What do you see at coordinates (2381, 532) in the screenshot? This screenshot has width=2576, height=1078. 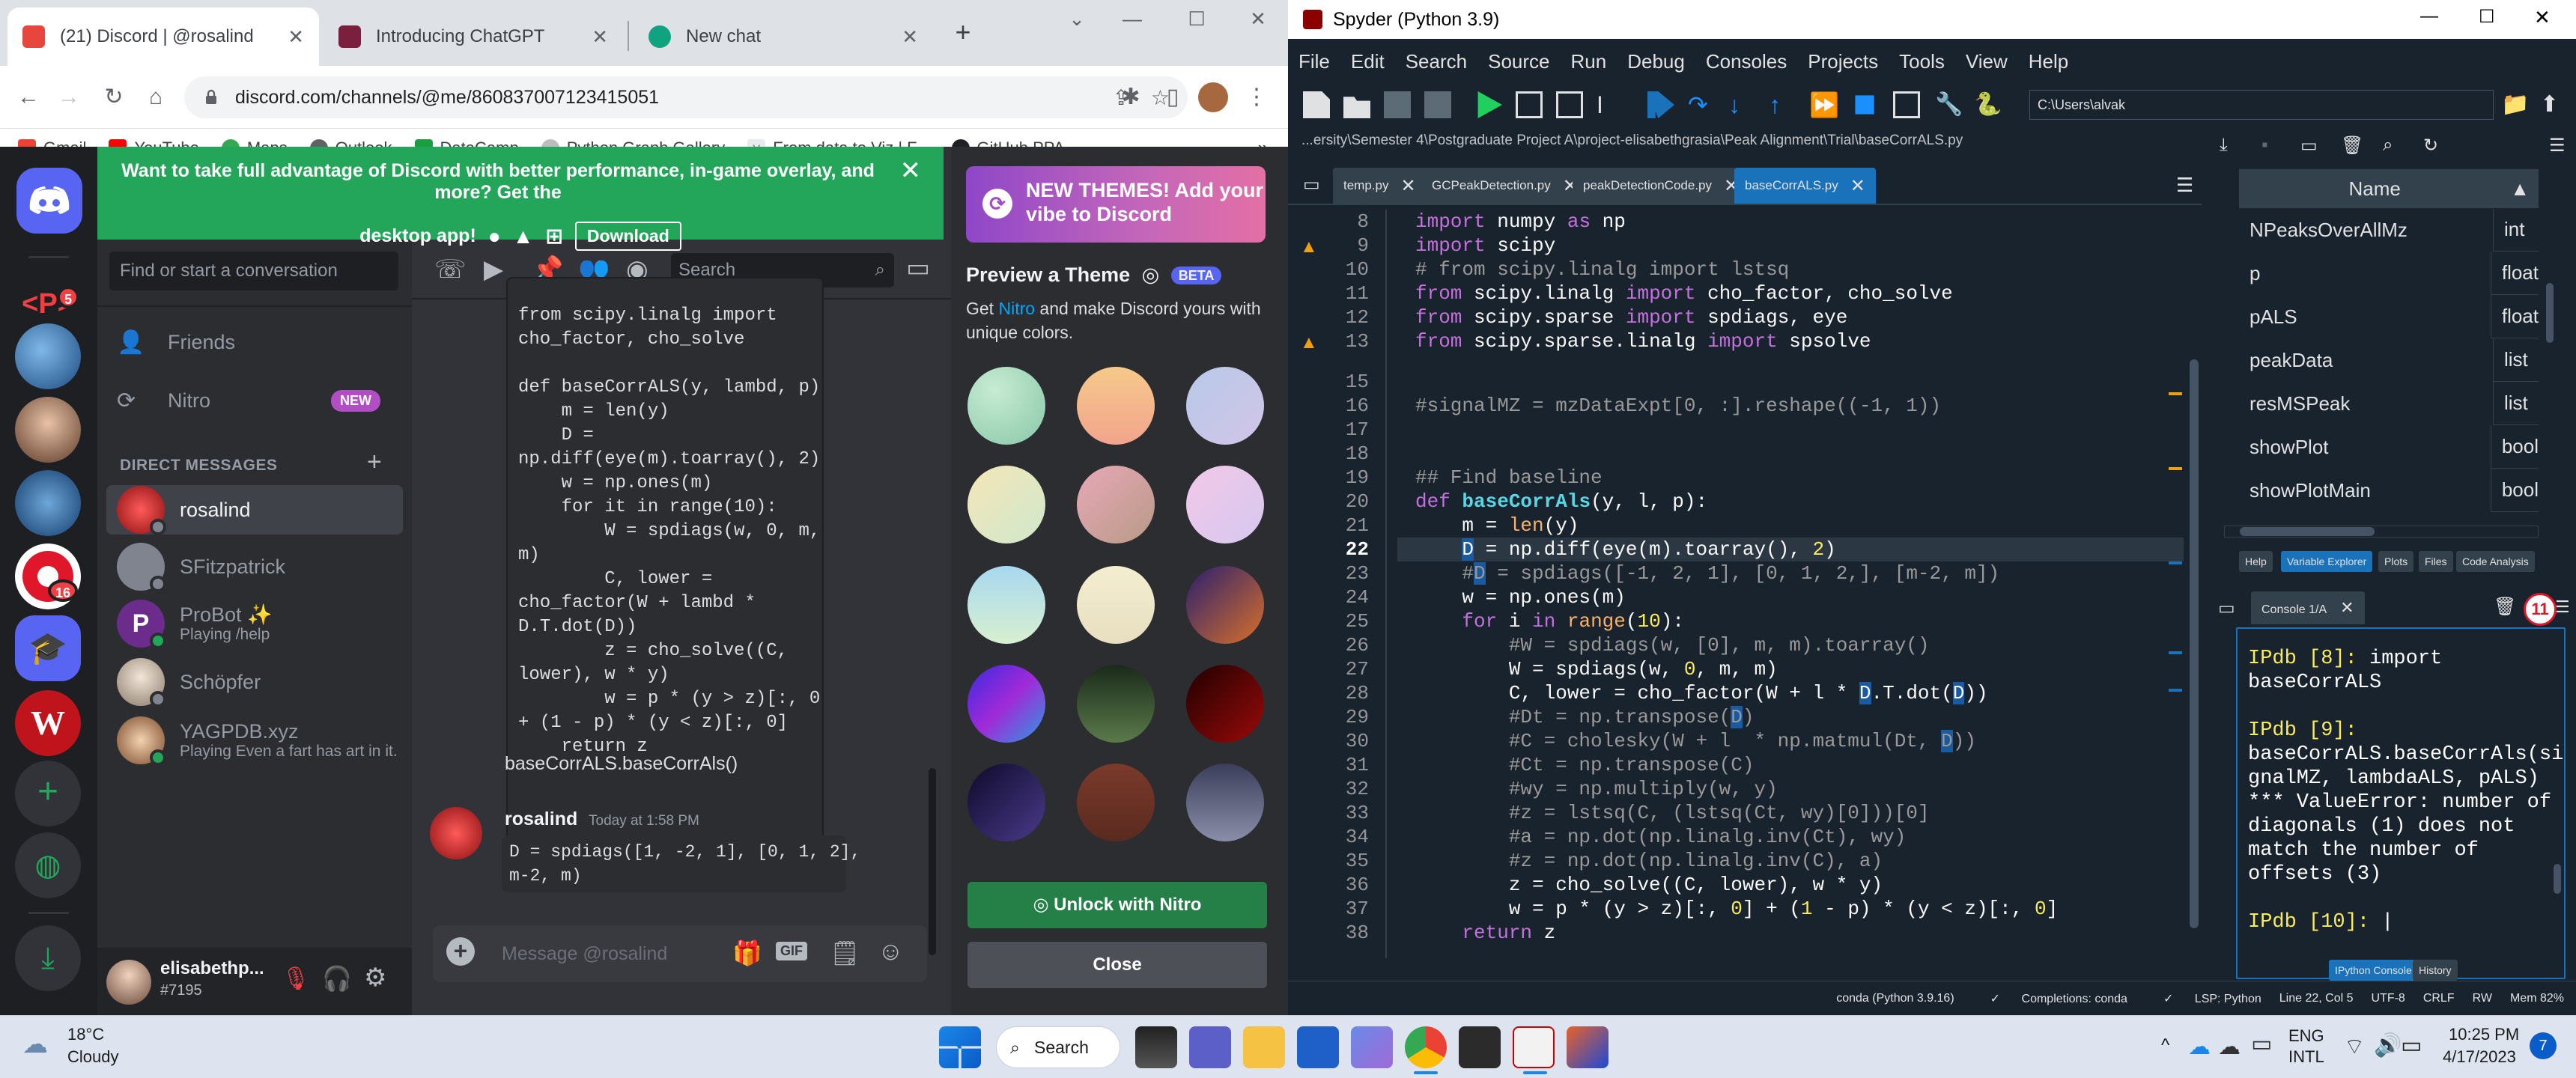 I see `horizontal-scrollbar` at bounding box center [2381, 532].